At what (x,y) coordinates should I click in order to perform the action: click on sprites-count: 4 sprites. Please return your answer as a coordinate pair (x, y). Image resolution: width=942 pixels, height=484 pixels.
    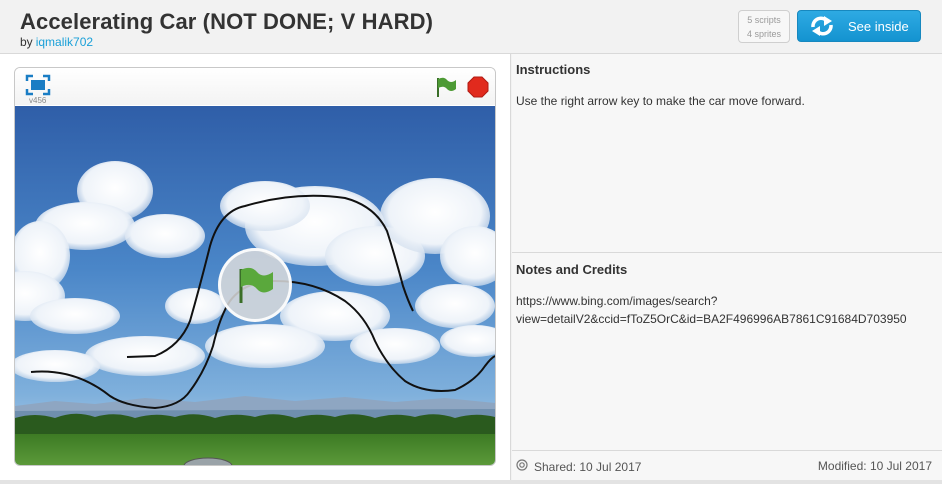
    Looking at the image, I should click on (763, 34).